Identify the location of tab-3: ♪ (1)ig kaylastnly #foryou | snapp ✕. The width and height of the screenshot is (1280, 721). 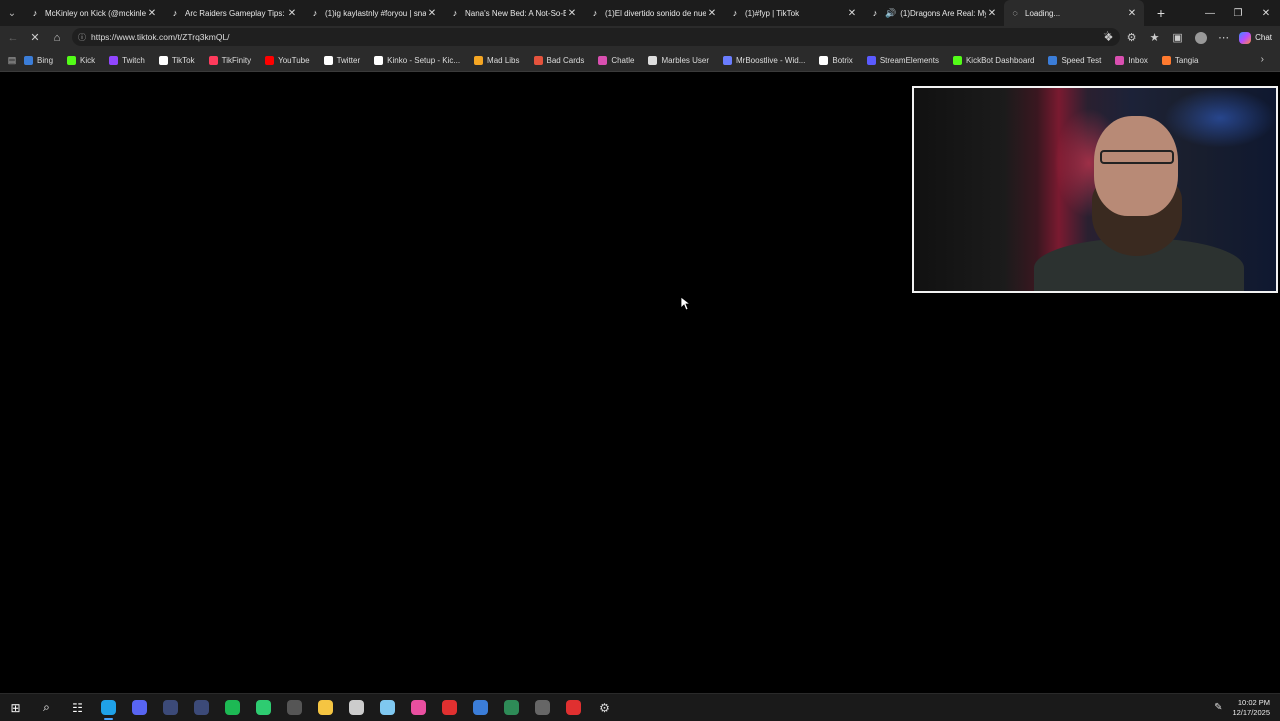
(374, 13).